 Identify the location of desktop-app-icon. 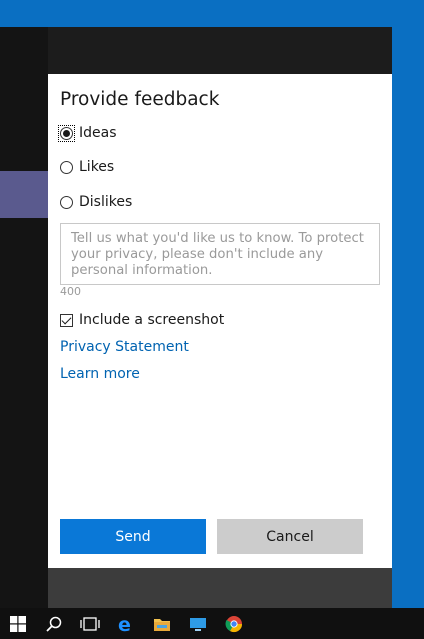
(198, 623).